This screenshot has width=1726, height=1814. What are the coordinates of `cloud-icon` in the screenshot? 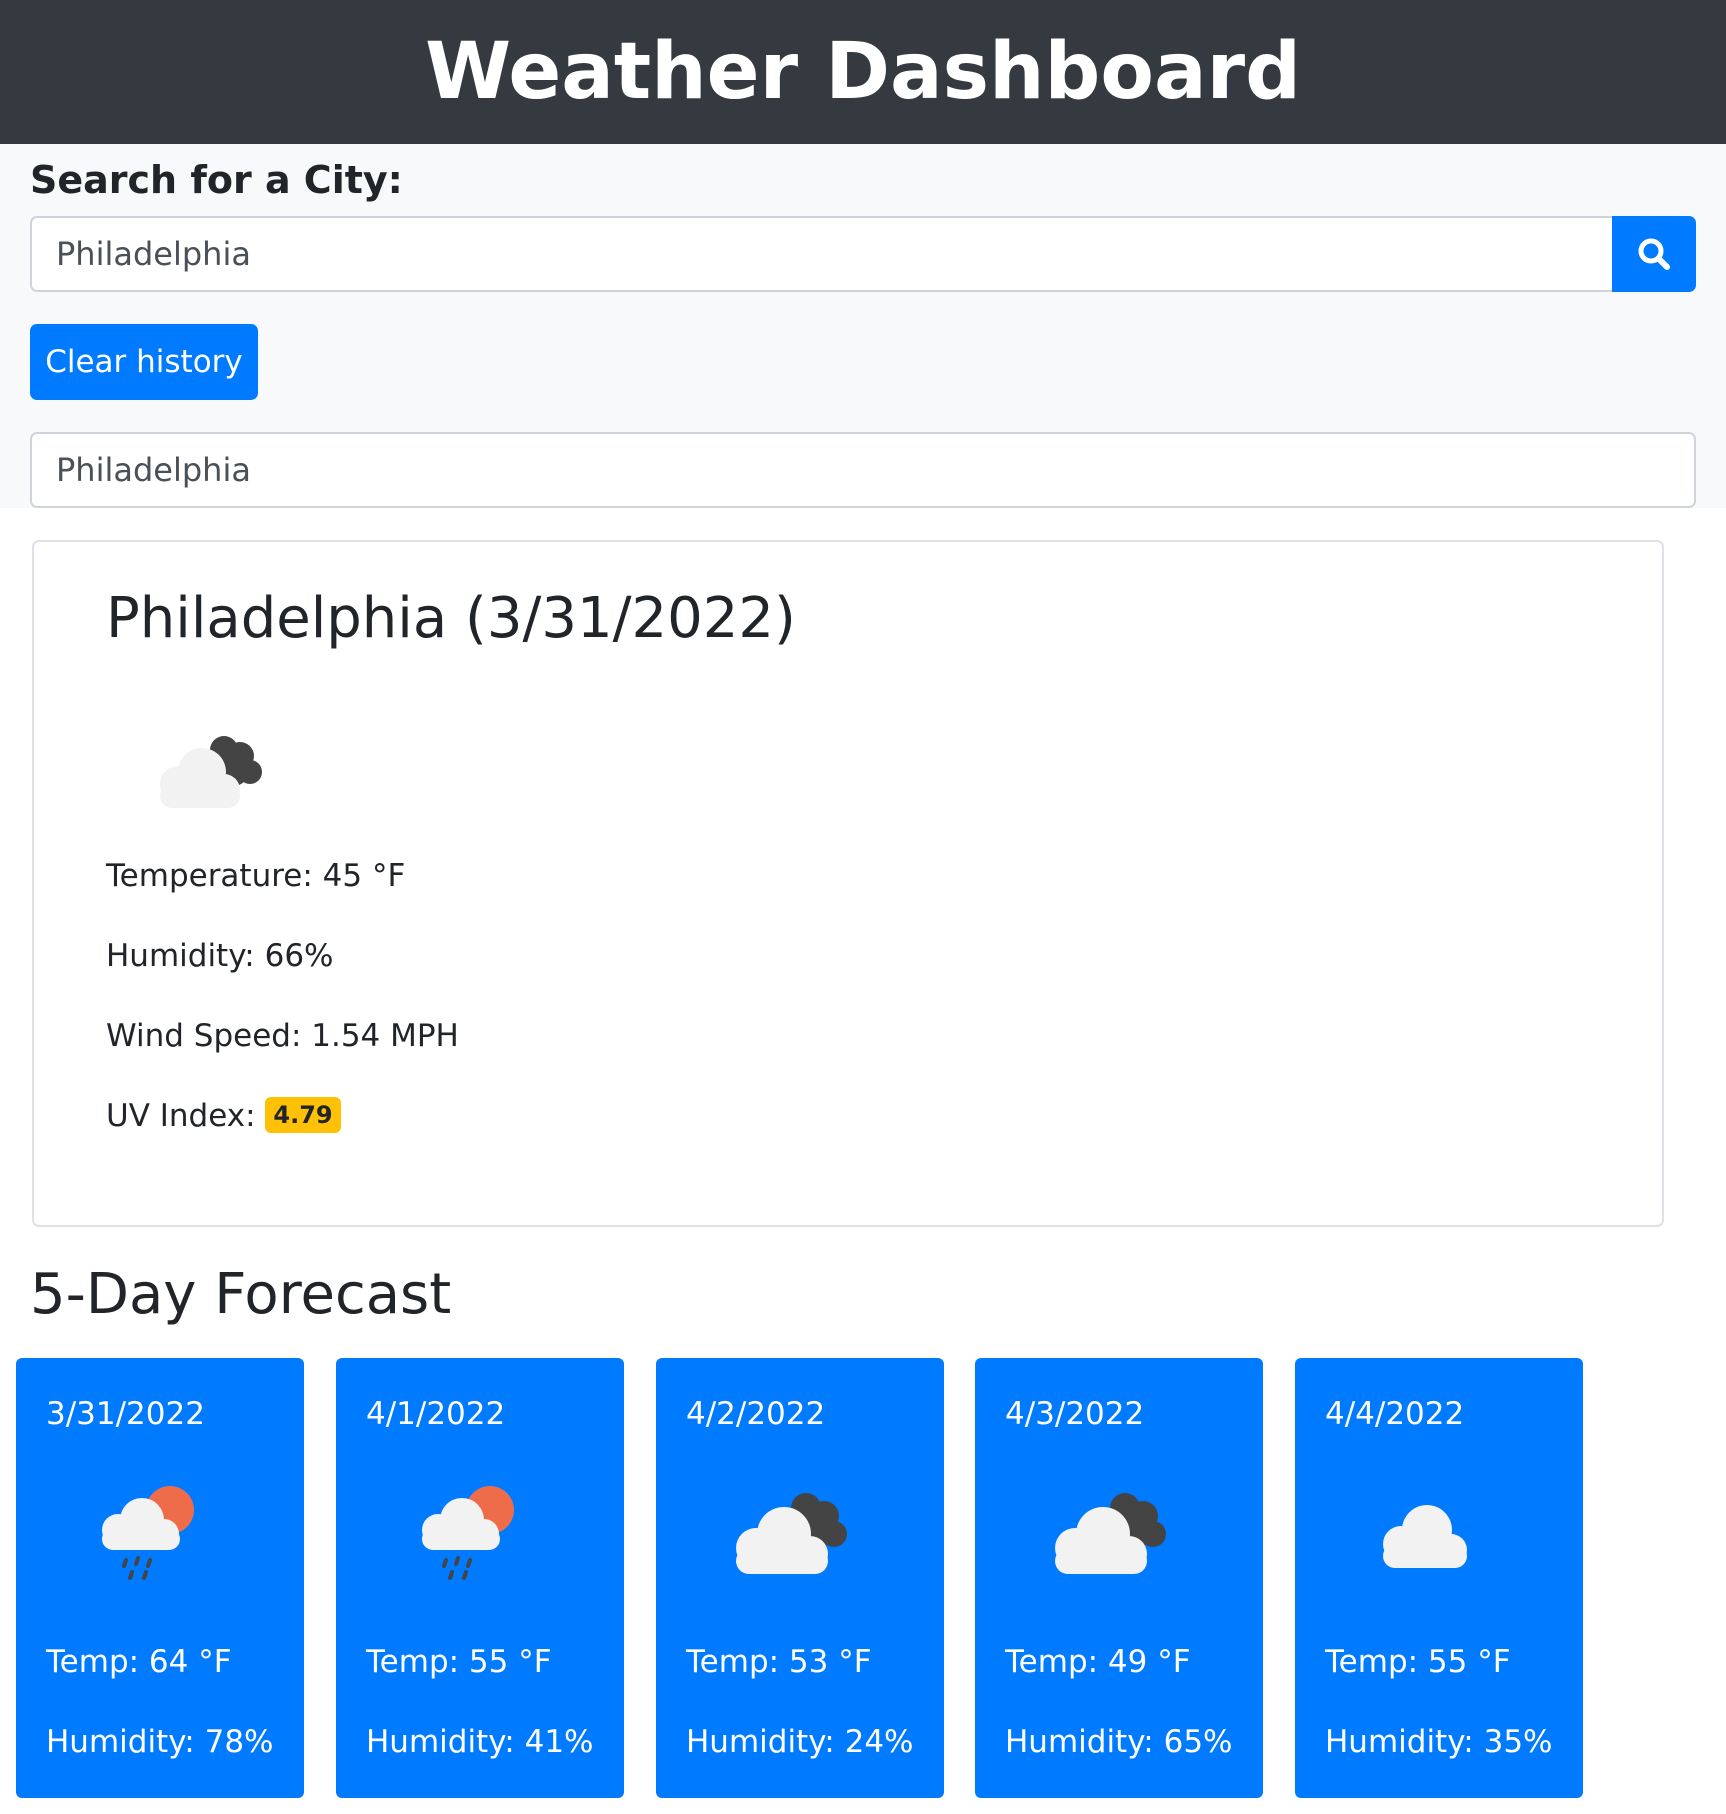 It's located at (1425, 1536).